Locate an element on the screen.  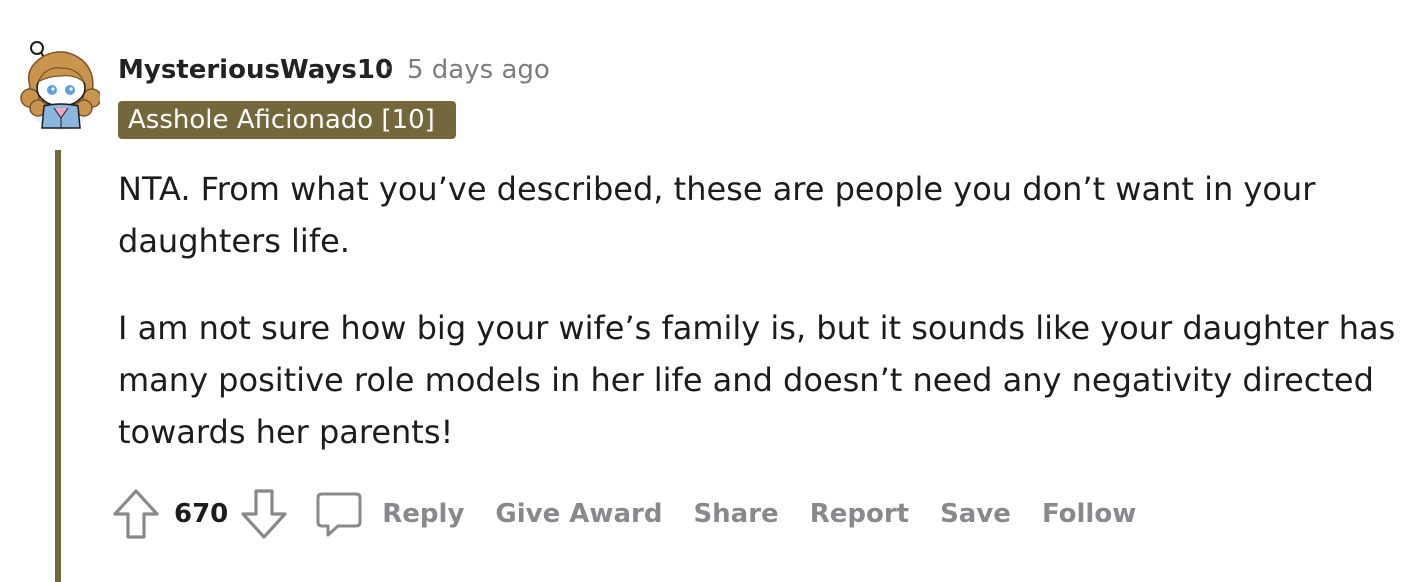
upvote-arrow-icon is located at coordinates (136, 514).